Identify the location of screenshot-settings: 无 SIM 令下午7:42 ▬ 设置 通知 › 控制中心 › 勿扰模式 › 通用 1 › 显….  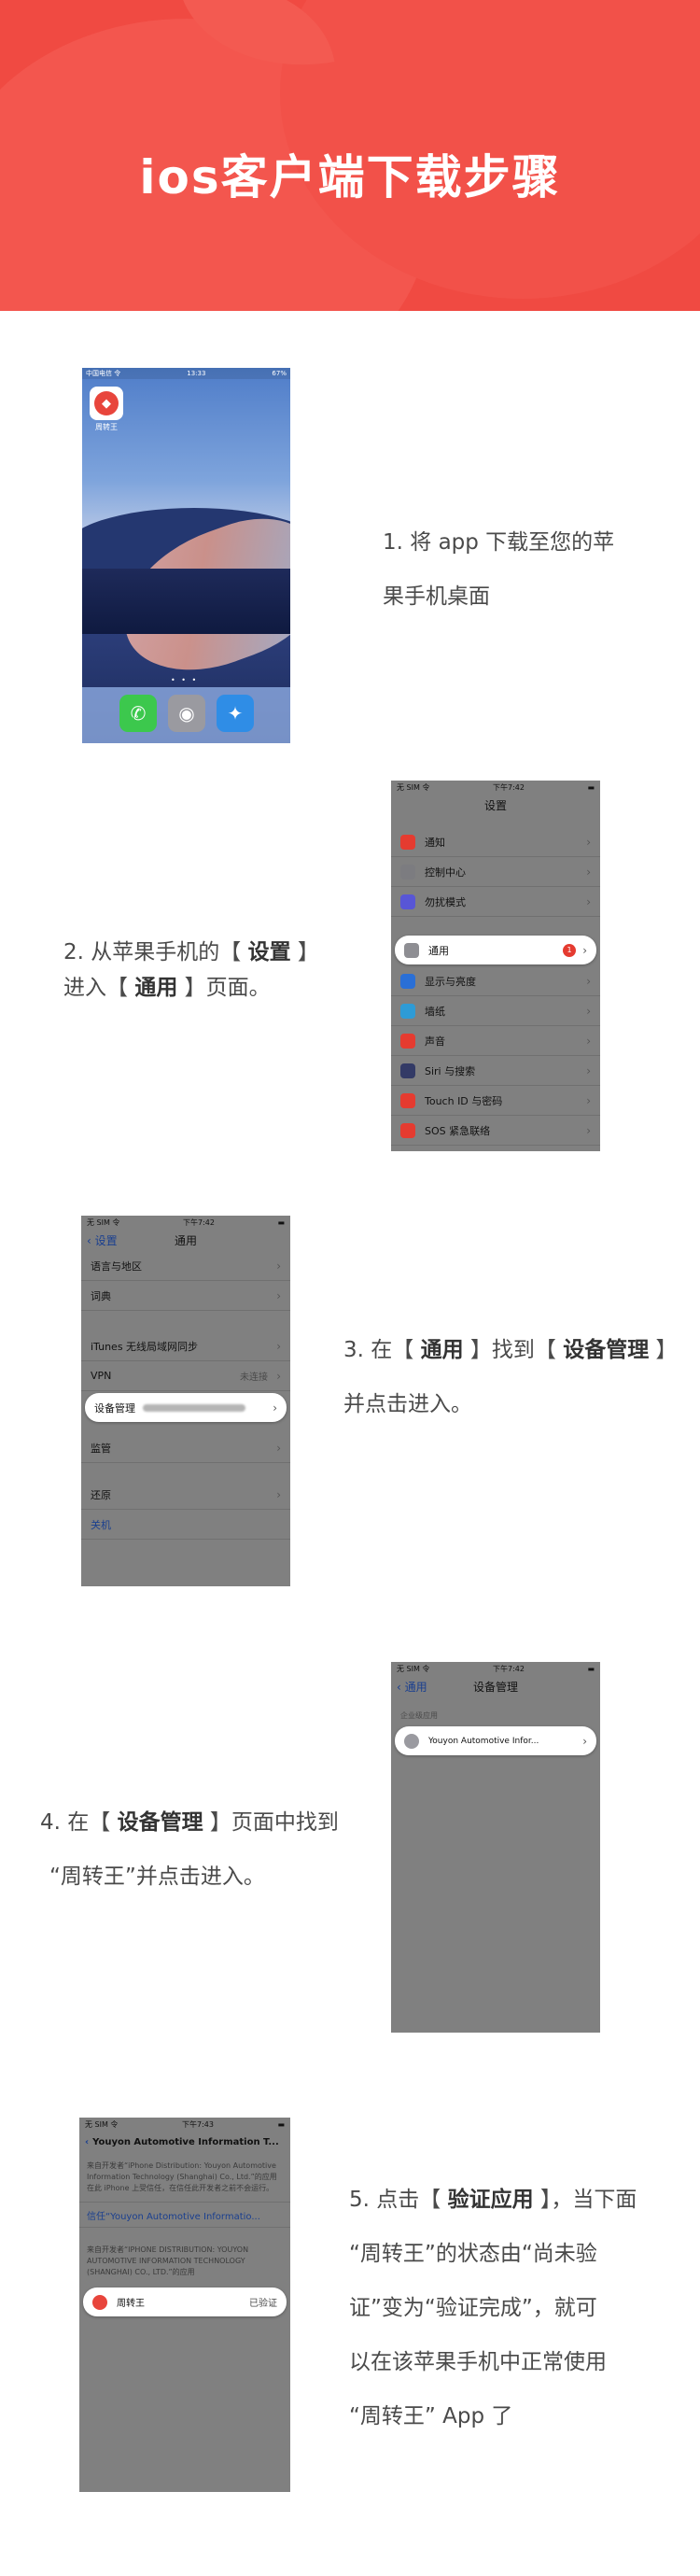
(495, 966).